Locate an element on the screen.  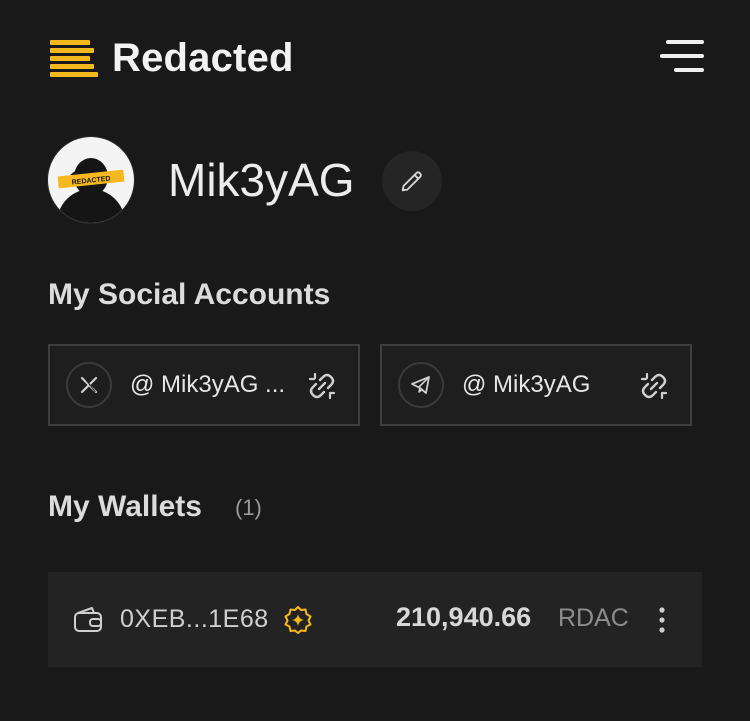
wallet-address: 0XEB...1E68 is located at coordinates (194, 619).